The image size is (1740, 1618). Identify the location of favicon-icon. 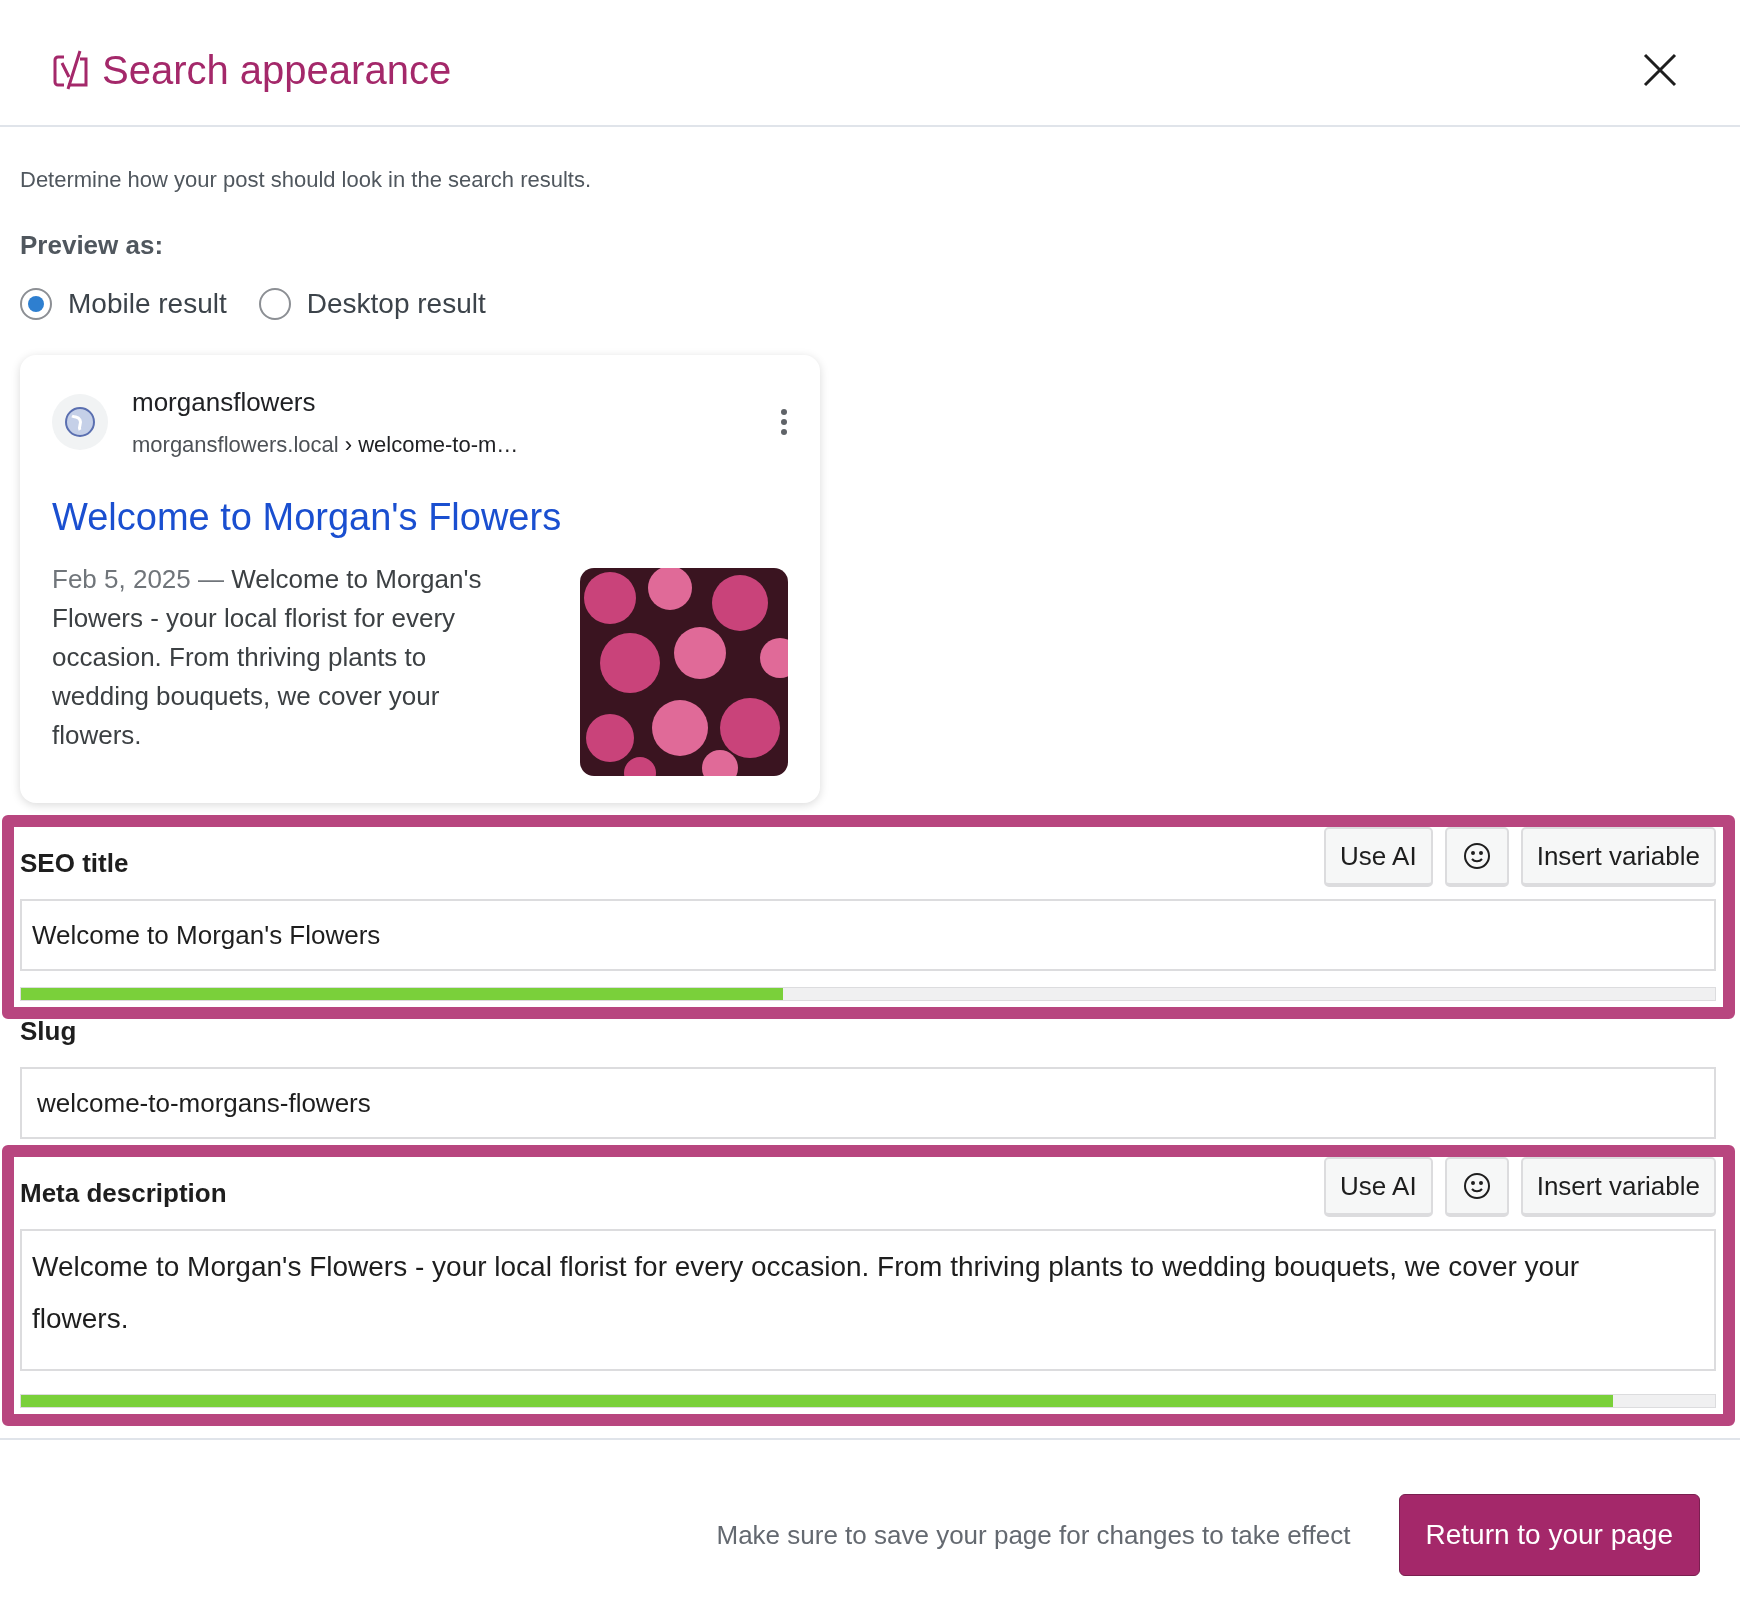
(80, 422).